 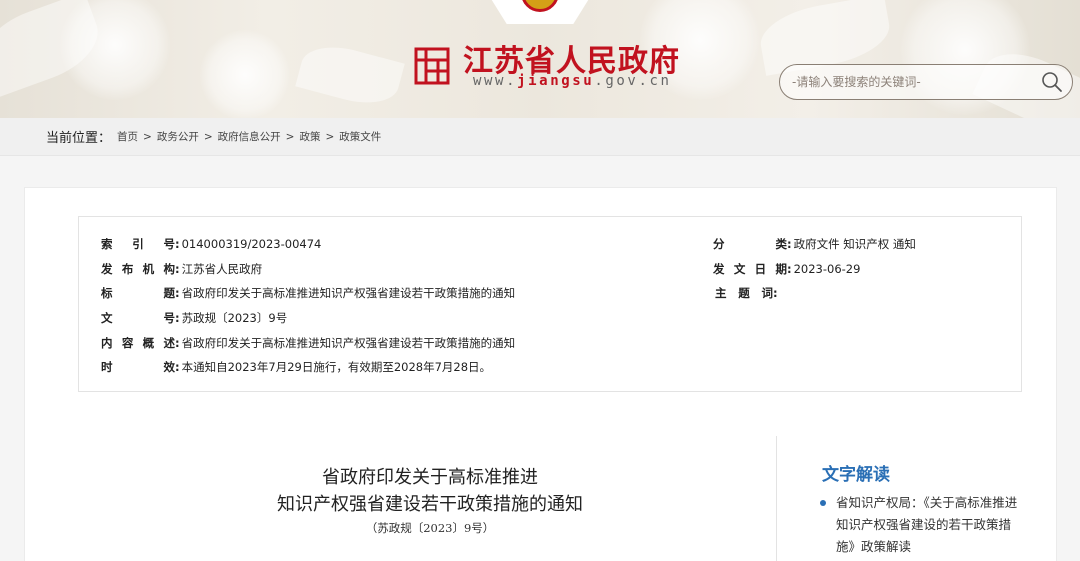 I want to click on meta-row-category: 分类: 政府文件 知识产权 通知, so click(x=814, y=244).